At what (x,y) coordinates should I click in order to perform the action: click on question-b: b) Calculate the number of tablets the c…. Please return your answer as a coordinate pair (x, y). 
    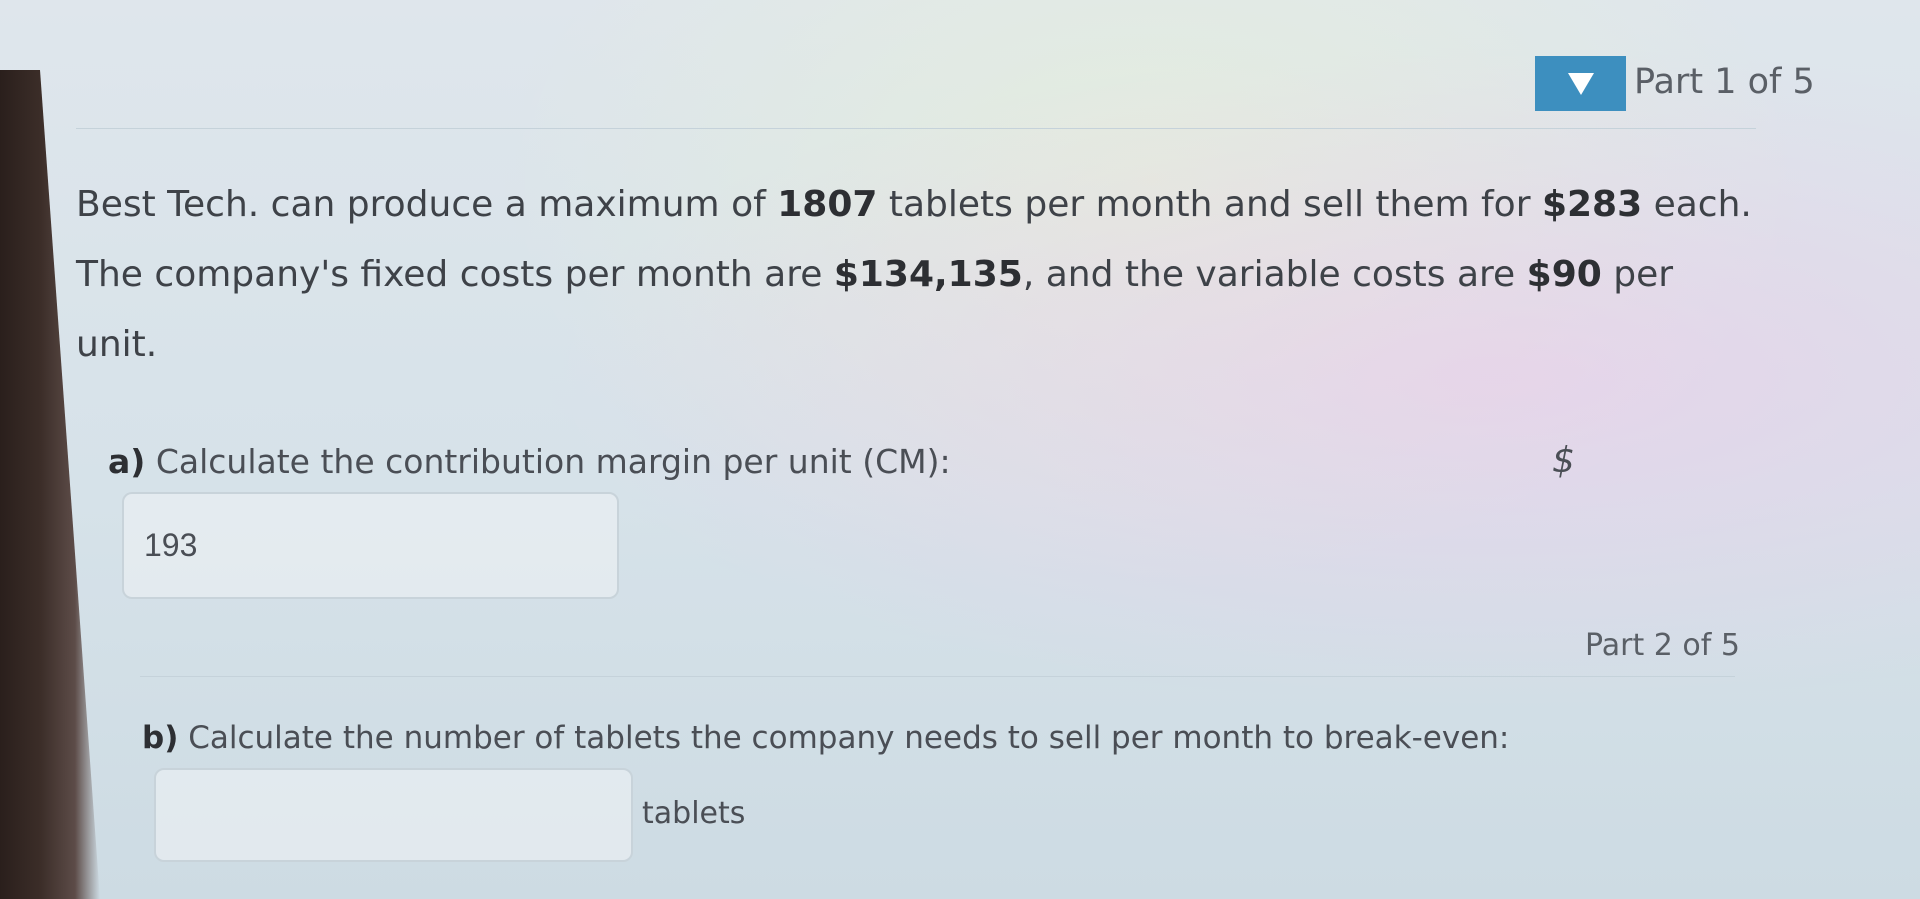
    Looking at the image, I should click on (825, 738).